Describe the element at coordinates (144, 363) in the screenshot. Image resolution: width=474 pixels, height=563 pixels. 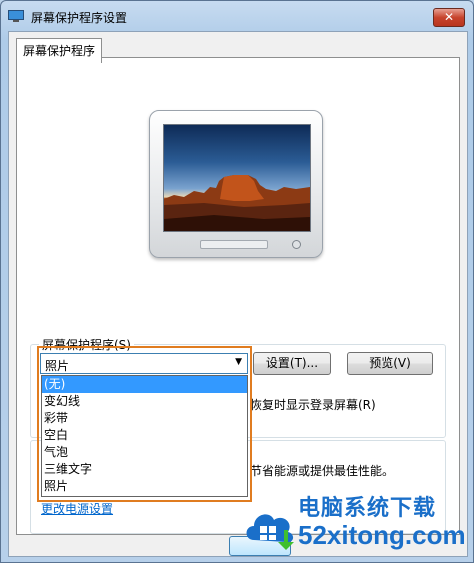
I see `screensaver-select: 照片 ▼` at that location.